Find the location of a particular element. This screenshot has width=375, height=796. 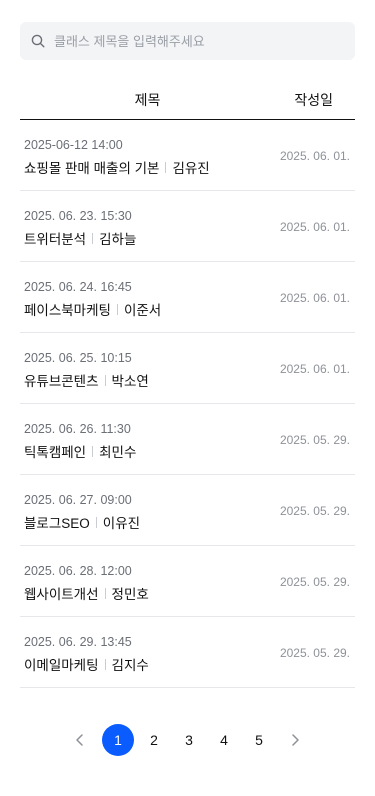

row-title-line: 이메일마케팅 김지수 is located at coordinates (86, 664).